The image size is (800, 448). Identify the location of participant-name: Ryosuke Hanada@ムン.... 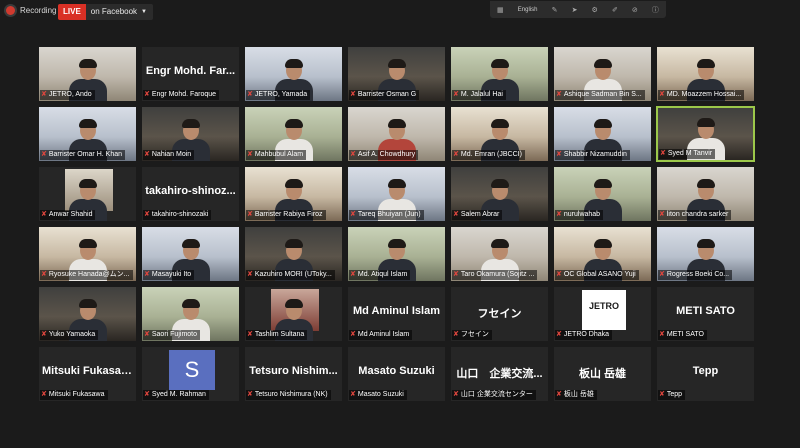
(89, 274).